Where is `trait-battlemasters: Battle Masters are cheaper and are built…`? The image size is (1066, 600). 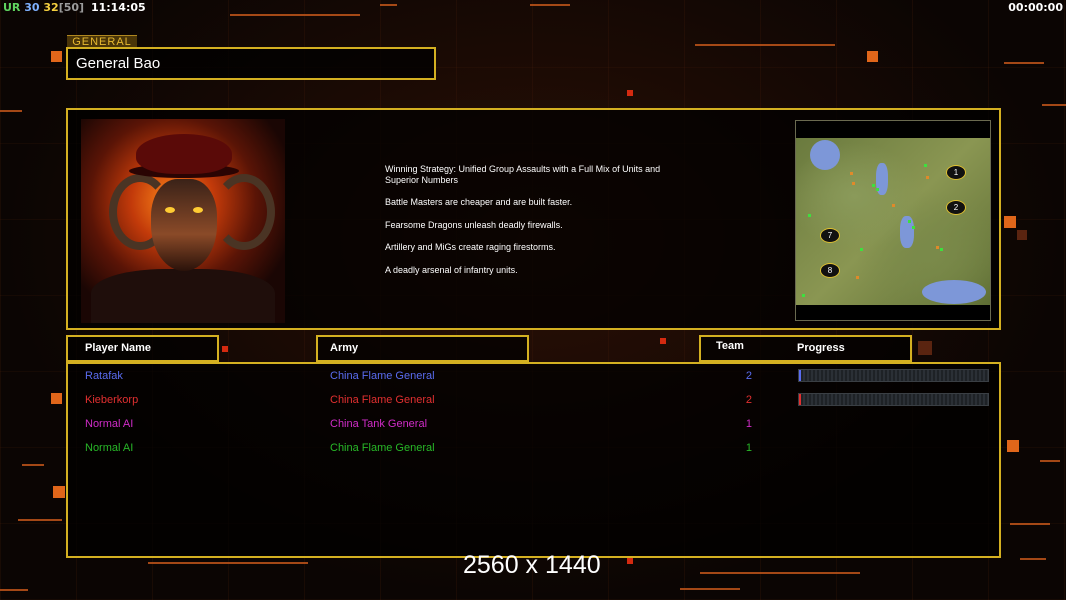 trait-battlemasters: Battle Masters are cheaper and are built… is located at coordinates (479, 202).